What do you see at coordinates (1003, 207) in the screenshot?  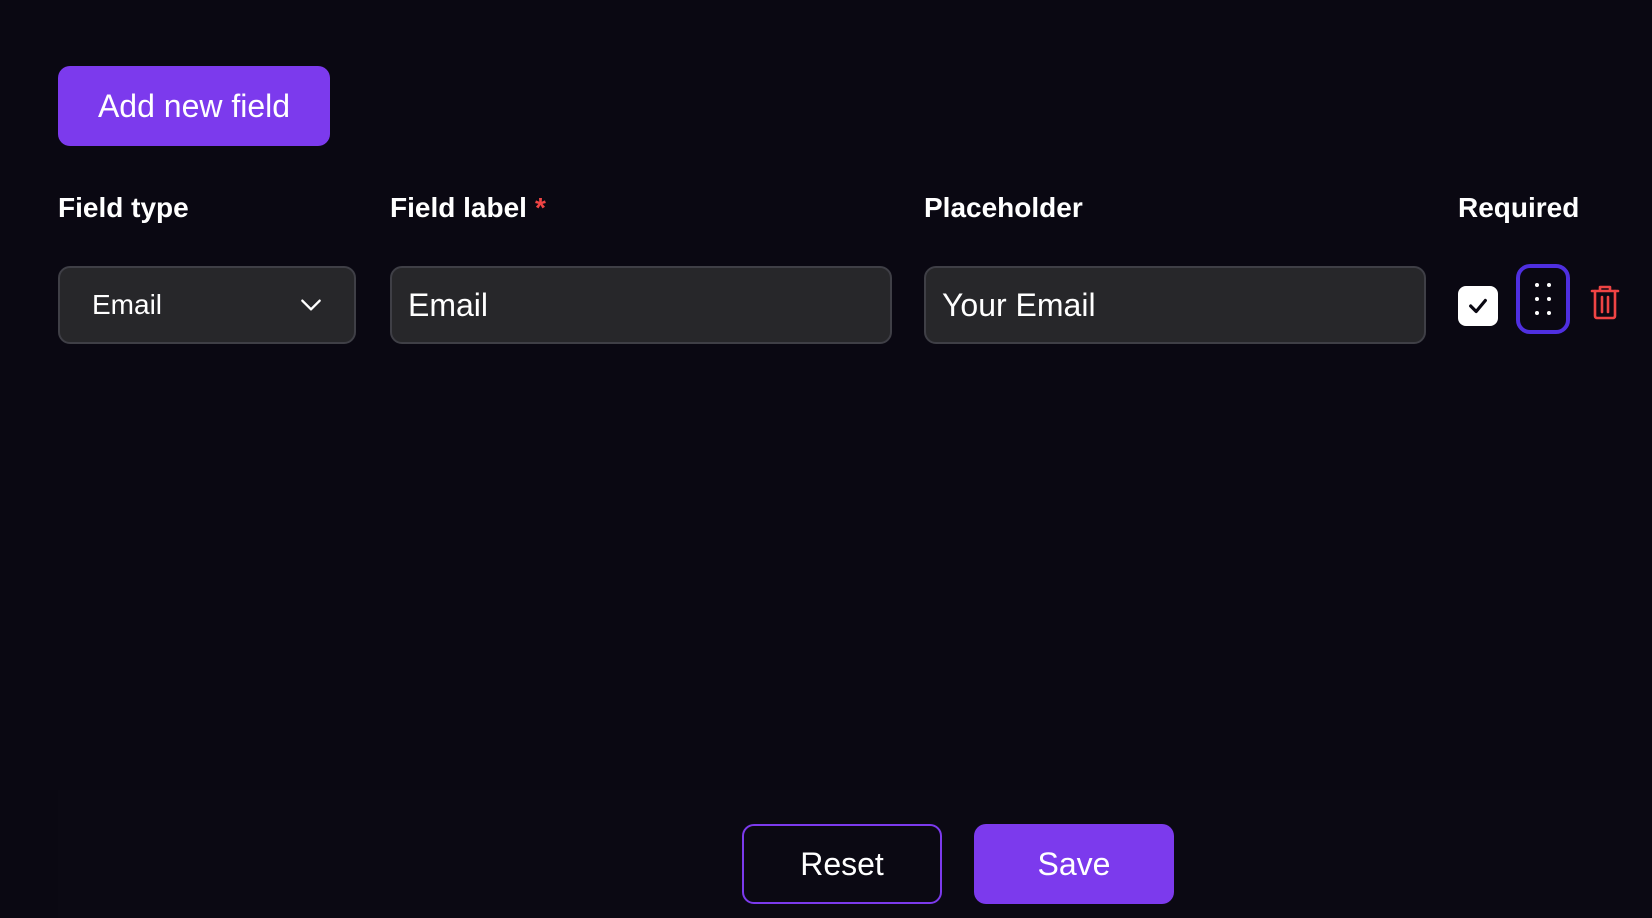 I see `placeholder-header: Placeholder` at bounding box center [1003, 207].